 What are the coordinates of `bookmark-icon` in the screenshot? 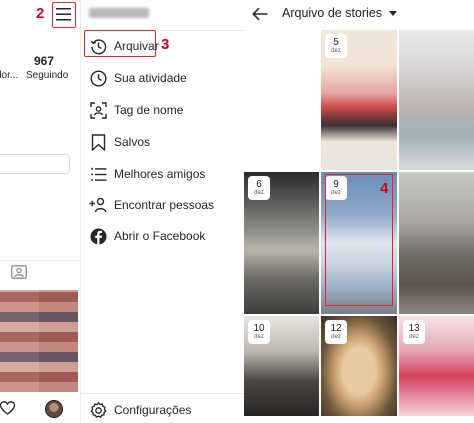 It's located at (98, 142).